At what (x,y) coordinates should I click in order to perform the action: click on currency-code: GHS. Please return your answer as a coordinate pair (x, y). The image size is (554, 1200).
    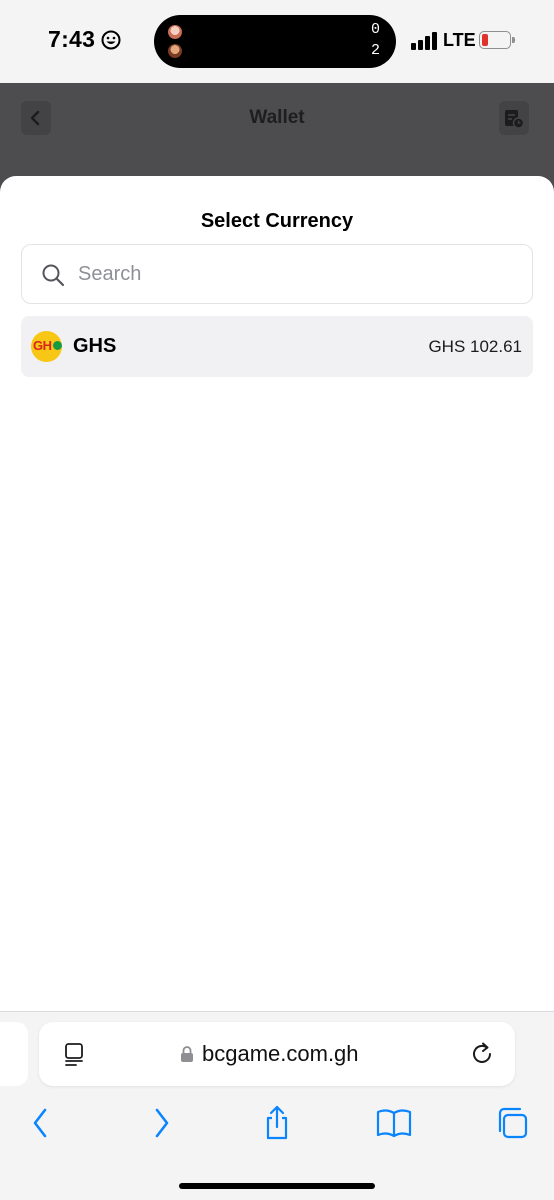
    Looking at the image, I should click on (95, 346).